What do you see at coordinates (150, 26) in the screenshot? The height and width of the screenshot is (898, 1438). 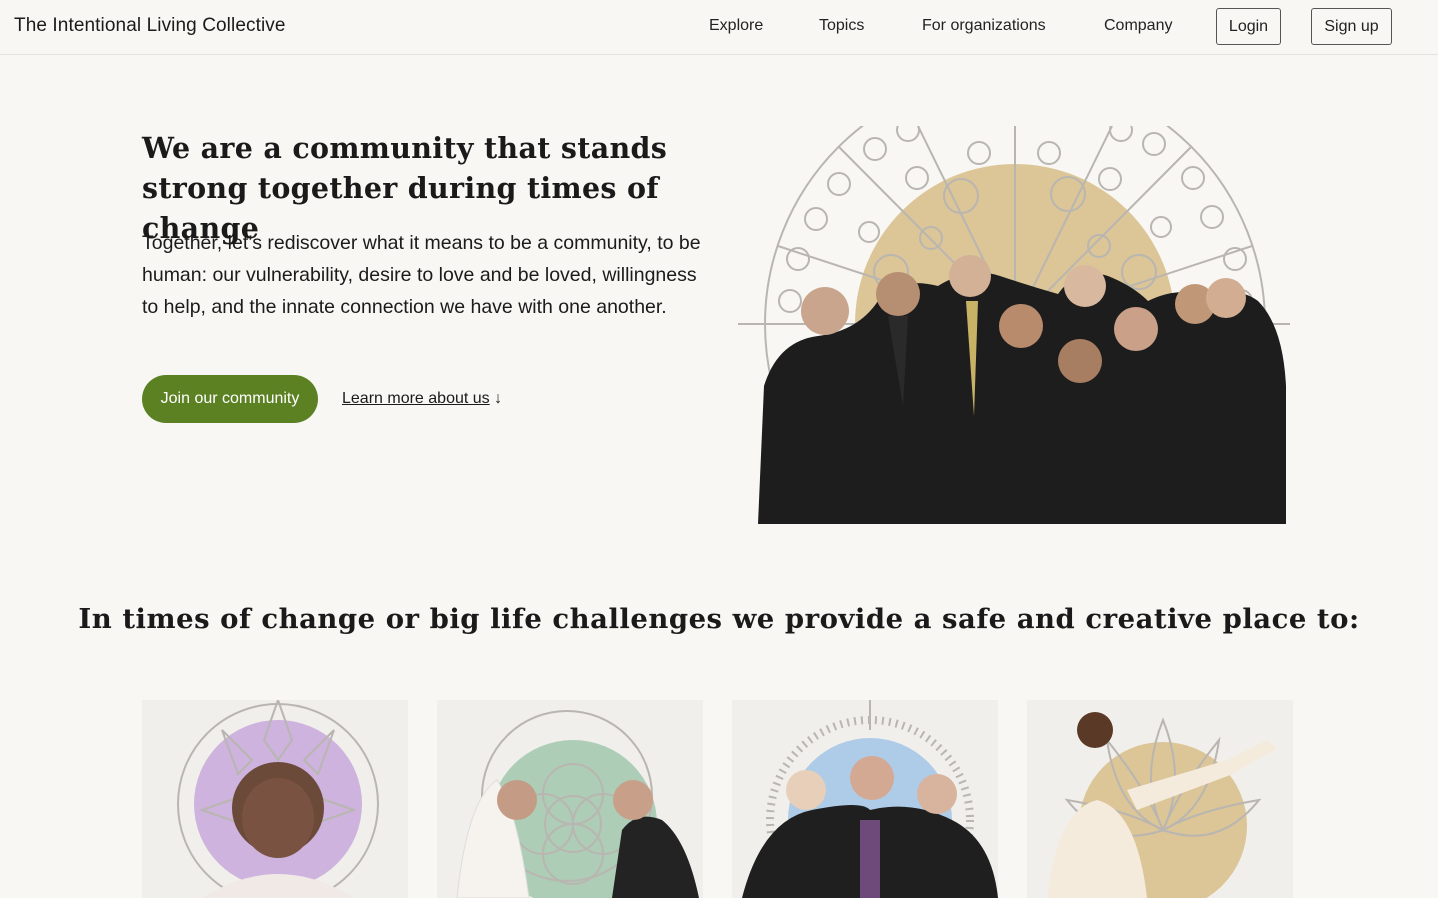 I see `brand-logo: The Intentional Living Collective` at bounding box center [150, 26].